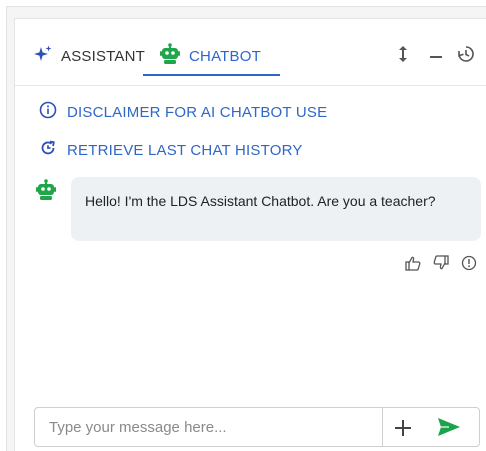 The height and width of the screenshot is (451, 486). What do you see at coordinates (221, 427) in the screenshot?
I see `message-input` at bounding box center [221, 427].